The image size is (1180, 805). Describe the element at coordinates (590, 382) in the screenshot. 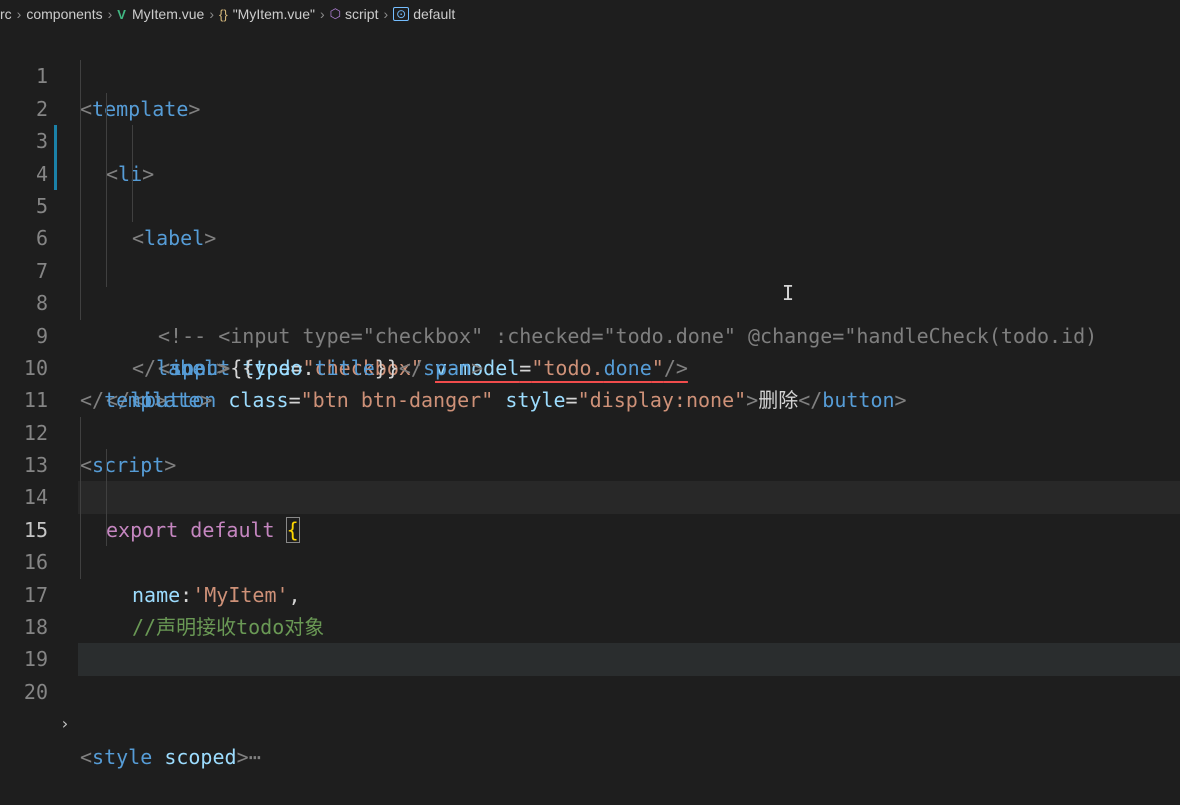

I see `code-line: 11` at that location.